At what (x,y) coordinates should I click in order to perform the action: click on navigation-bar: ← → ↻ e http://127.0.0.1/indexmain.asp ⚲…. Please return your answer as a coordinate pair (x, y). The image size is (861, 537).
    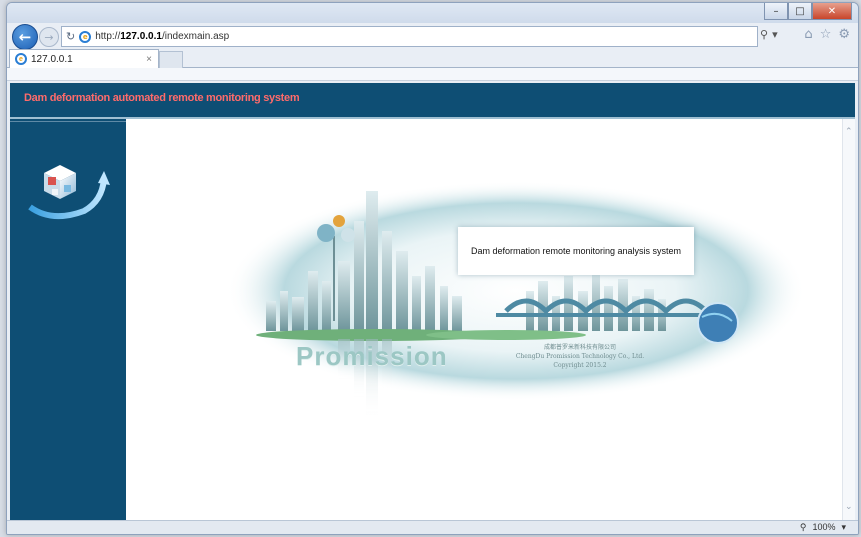
    Looking at the image, I should click on (432, 36).